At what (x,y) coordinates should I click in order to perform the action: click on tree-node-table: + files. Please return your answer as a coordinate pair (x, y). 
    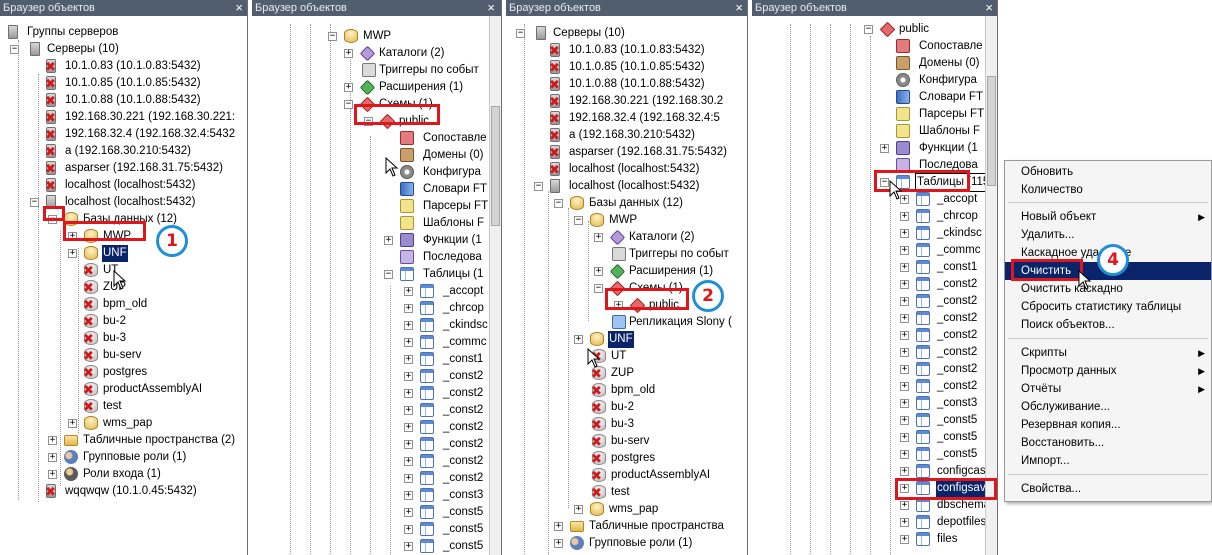
    Looking at the image, I should click on (929, 539).